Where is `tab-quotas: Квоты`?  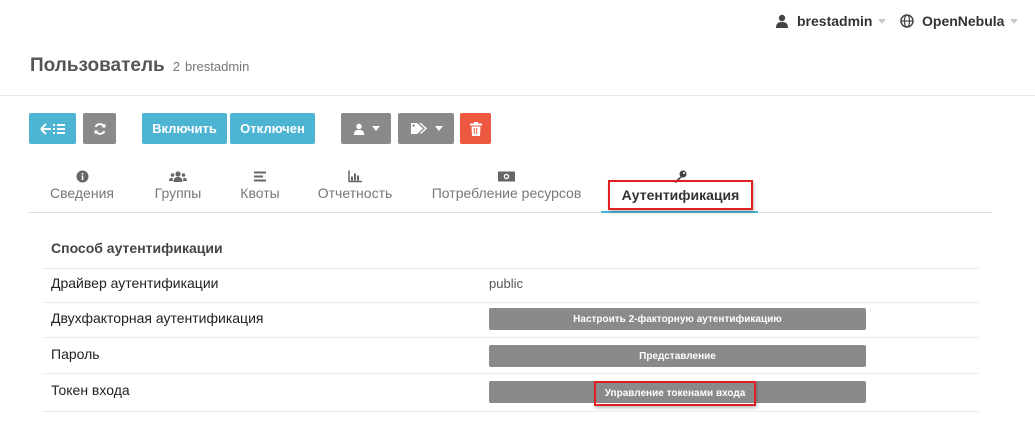
tab-quotas: Квоты is located at coordinates (260, 192).